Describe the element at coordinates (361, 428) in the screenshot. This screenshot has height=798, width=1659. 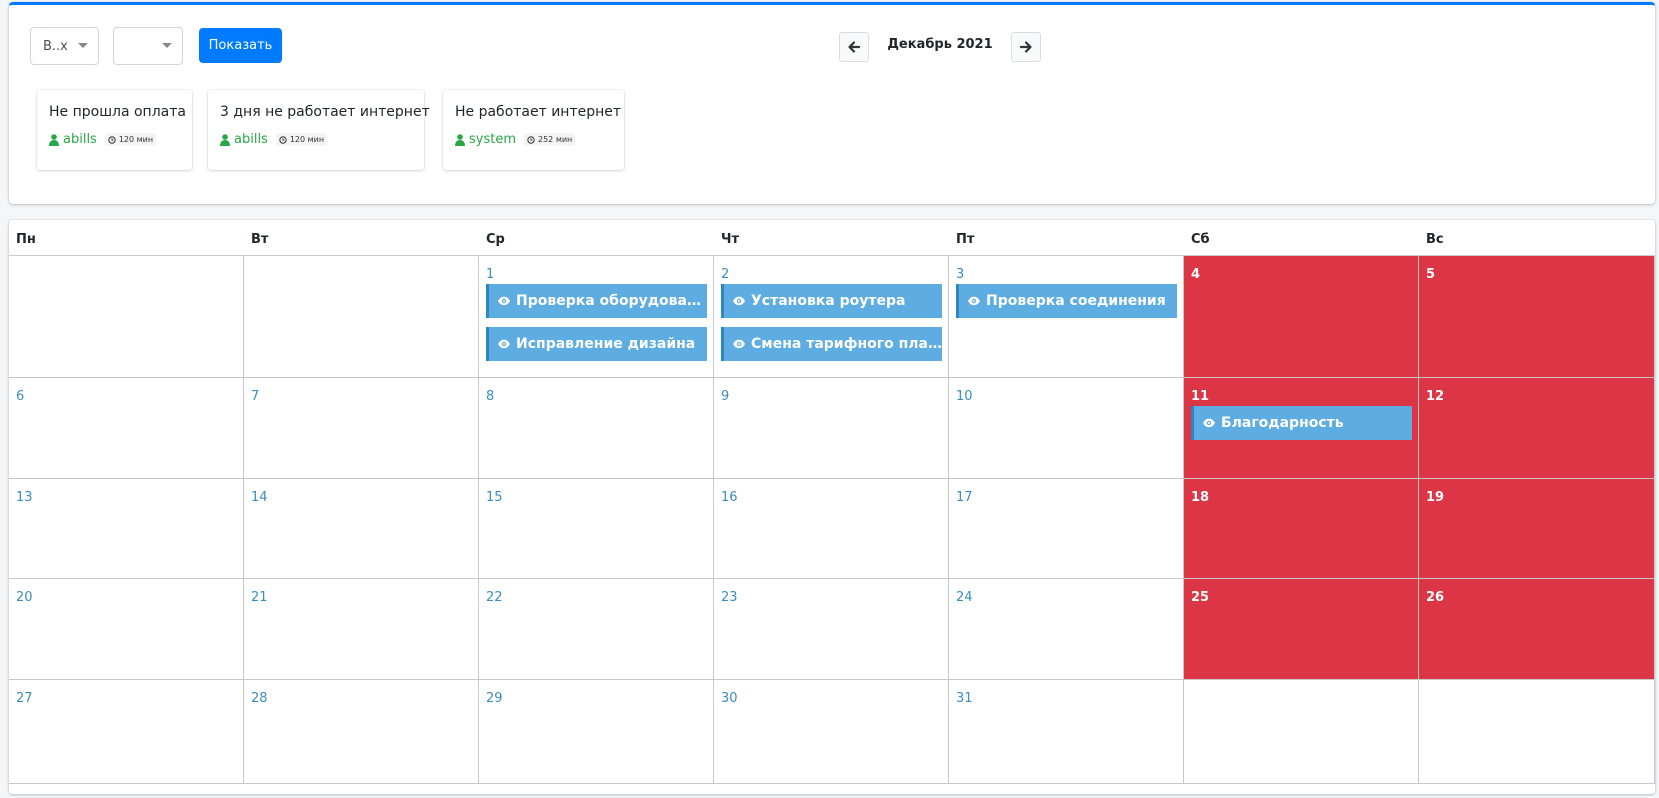
I see `calendar-day-cell: 7` at that location.